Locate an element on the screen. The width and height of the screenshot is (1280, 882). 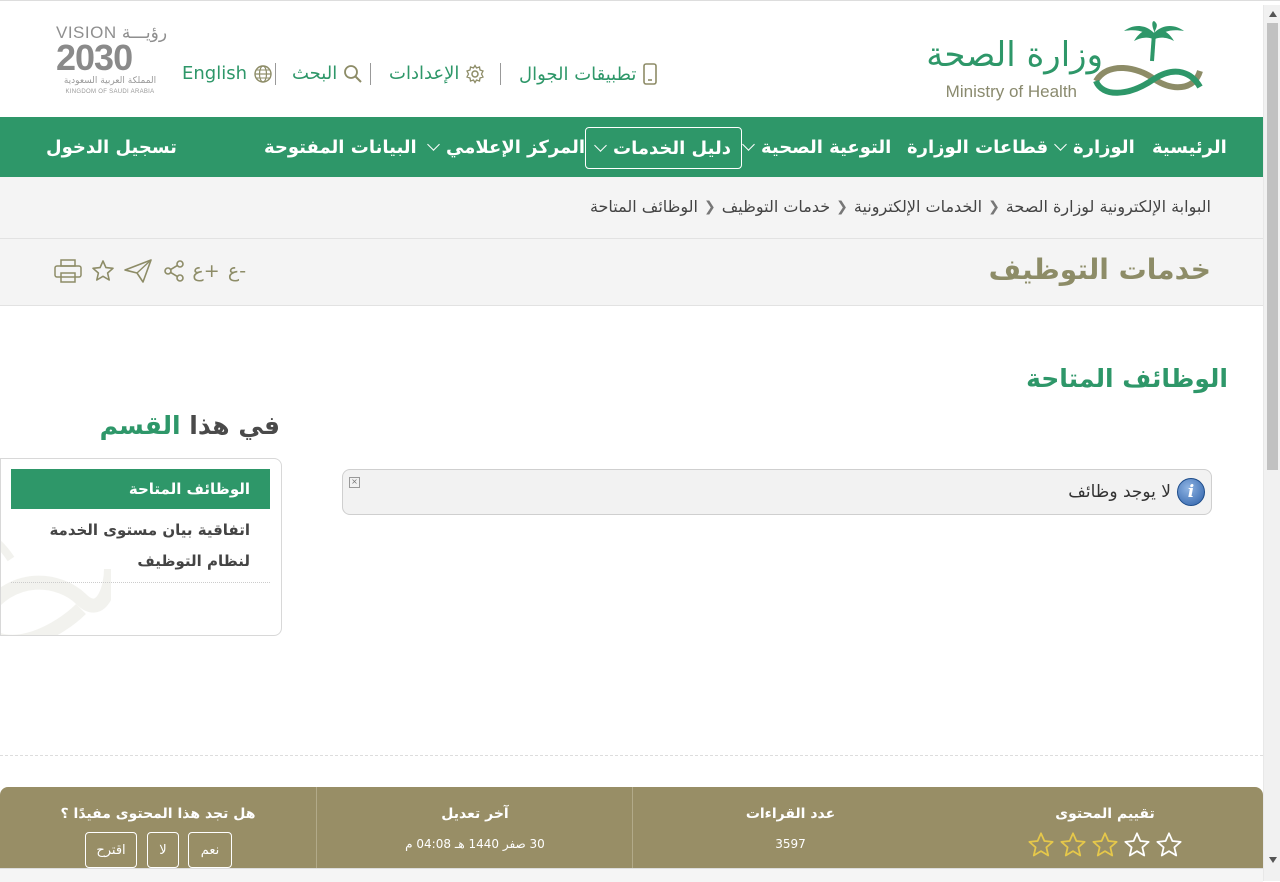
print-button is located at coordinates (68, 271).